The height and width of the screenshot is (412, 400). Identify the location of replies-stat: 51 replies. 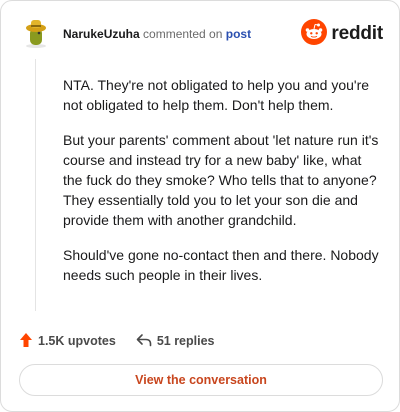
(175, 341).